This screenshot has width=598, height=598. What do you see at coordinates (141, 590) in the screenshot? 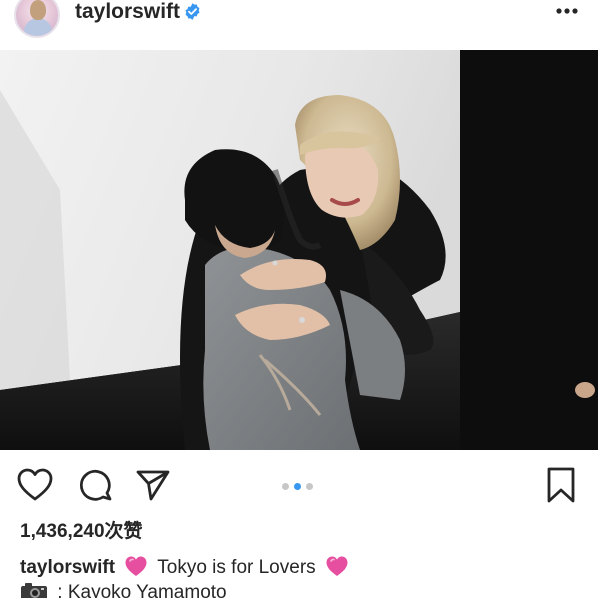
I see `credit-text: : Kayoko Yamamoto` at bounding box center [141, 590].